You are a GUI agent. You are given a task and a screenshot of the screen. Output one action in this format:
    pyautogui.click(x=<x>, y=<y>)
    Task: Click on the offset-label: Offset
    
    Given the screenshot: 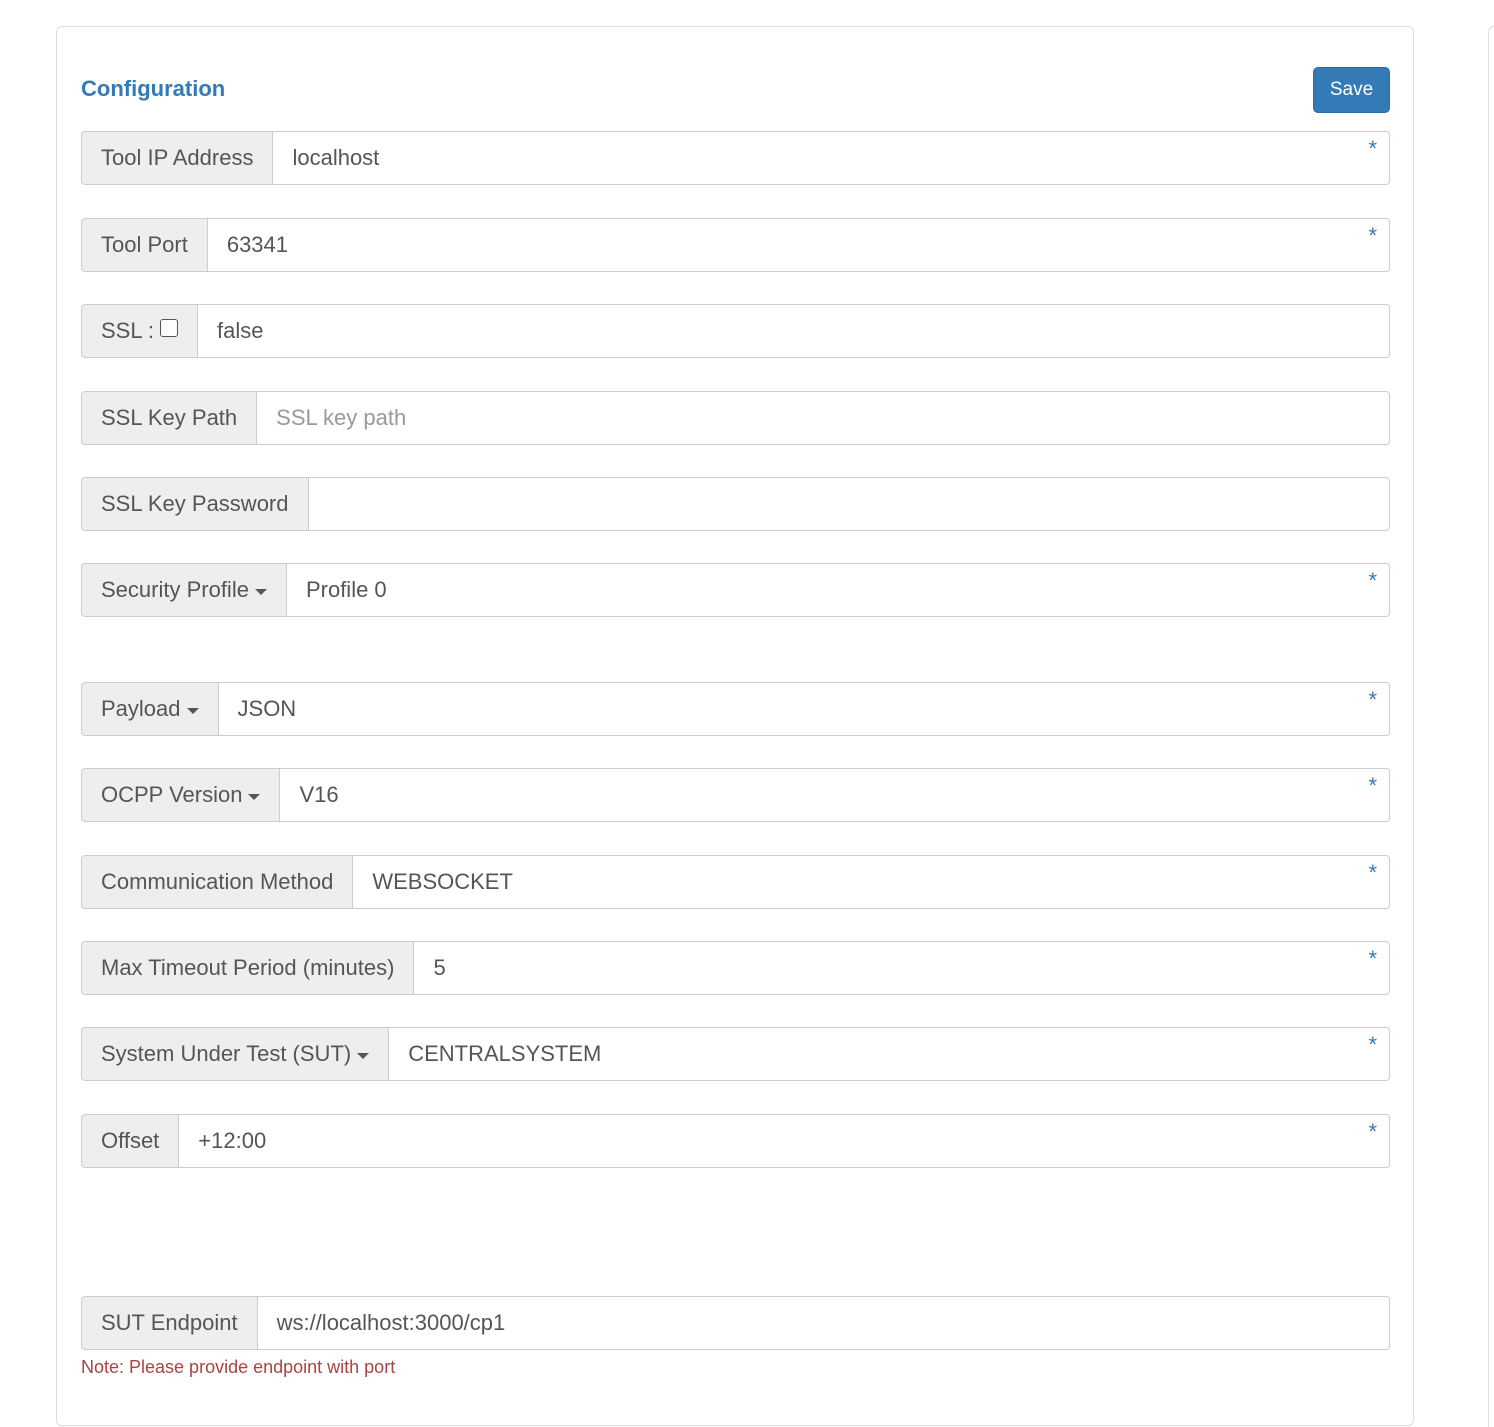 What is the action you would take?
    pyautogui.click(x=130, y=1141)
    